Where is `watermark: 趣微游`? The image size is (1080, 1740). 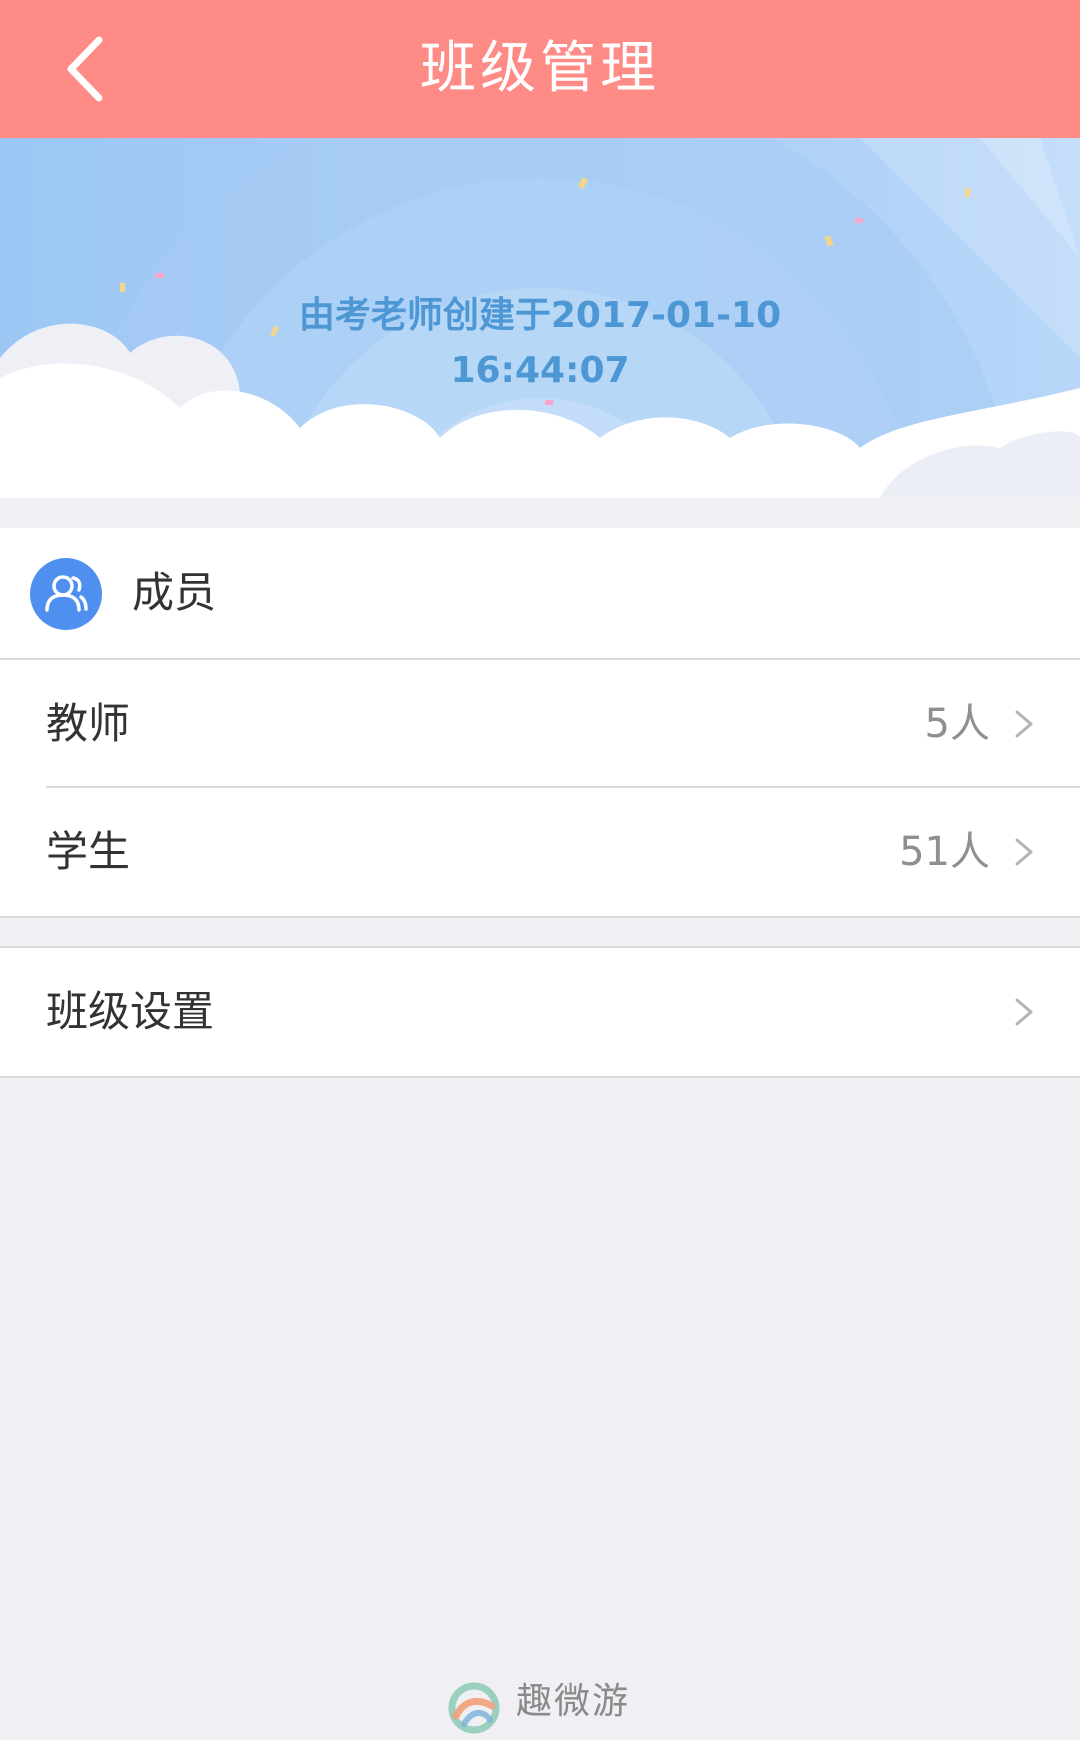 watermark: 趣微游 is located at coordinates (546, 1708).